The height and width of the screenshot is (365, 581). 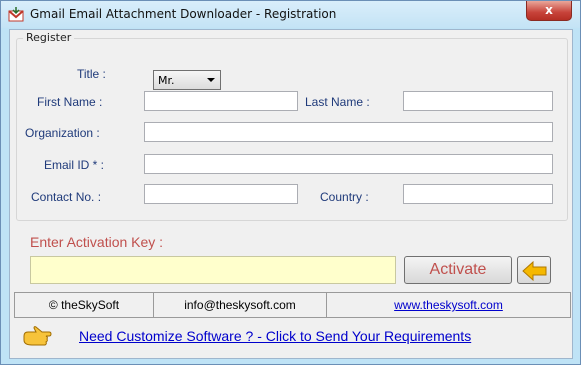 What do you see at coordinates (458, 270) in the screenshot?
I see `activate-button: Activate` at bounding box center [458, 270].